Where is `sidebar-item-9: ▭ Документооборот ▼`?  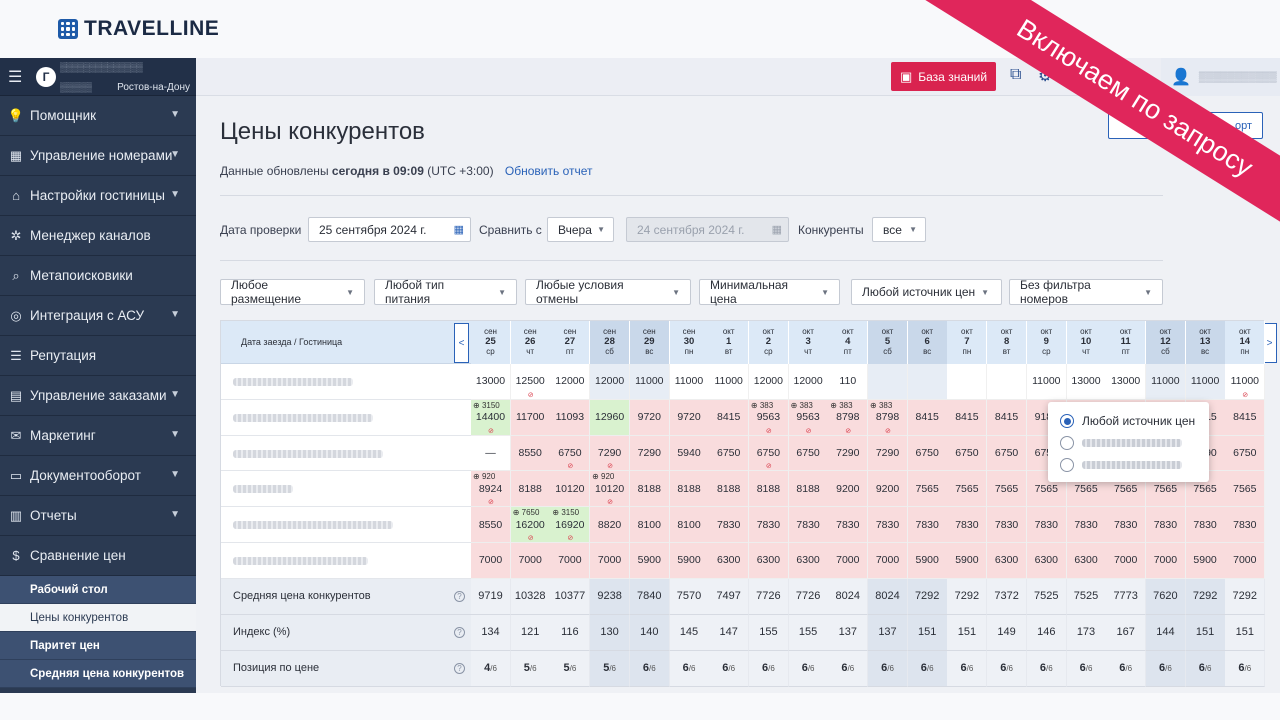
sidebar-item-9: ▭ Документооборот ▼ is located at coordinates (98, 476).